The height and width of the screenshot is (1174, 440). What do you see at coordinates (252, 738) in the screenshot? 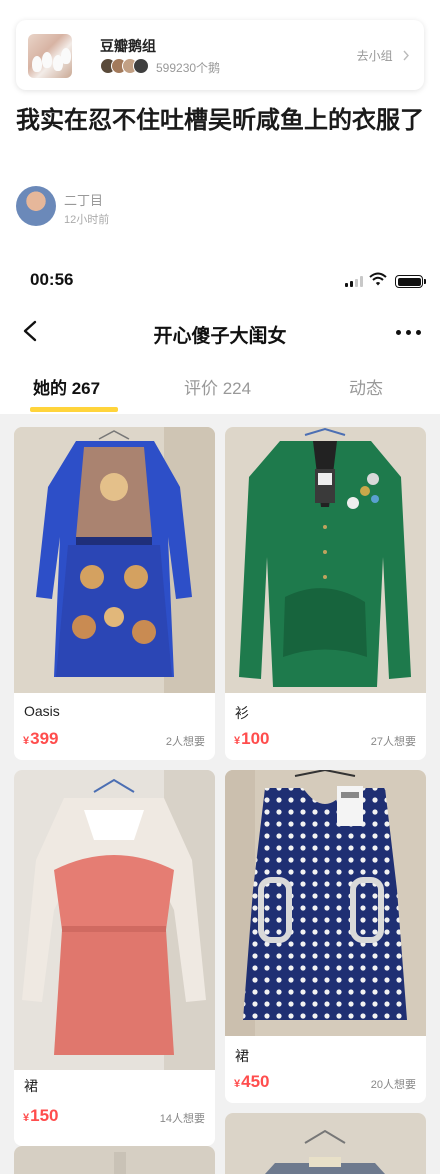
I see `product-price: ¥100` at bounding box center [252, 738].